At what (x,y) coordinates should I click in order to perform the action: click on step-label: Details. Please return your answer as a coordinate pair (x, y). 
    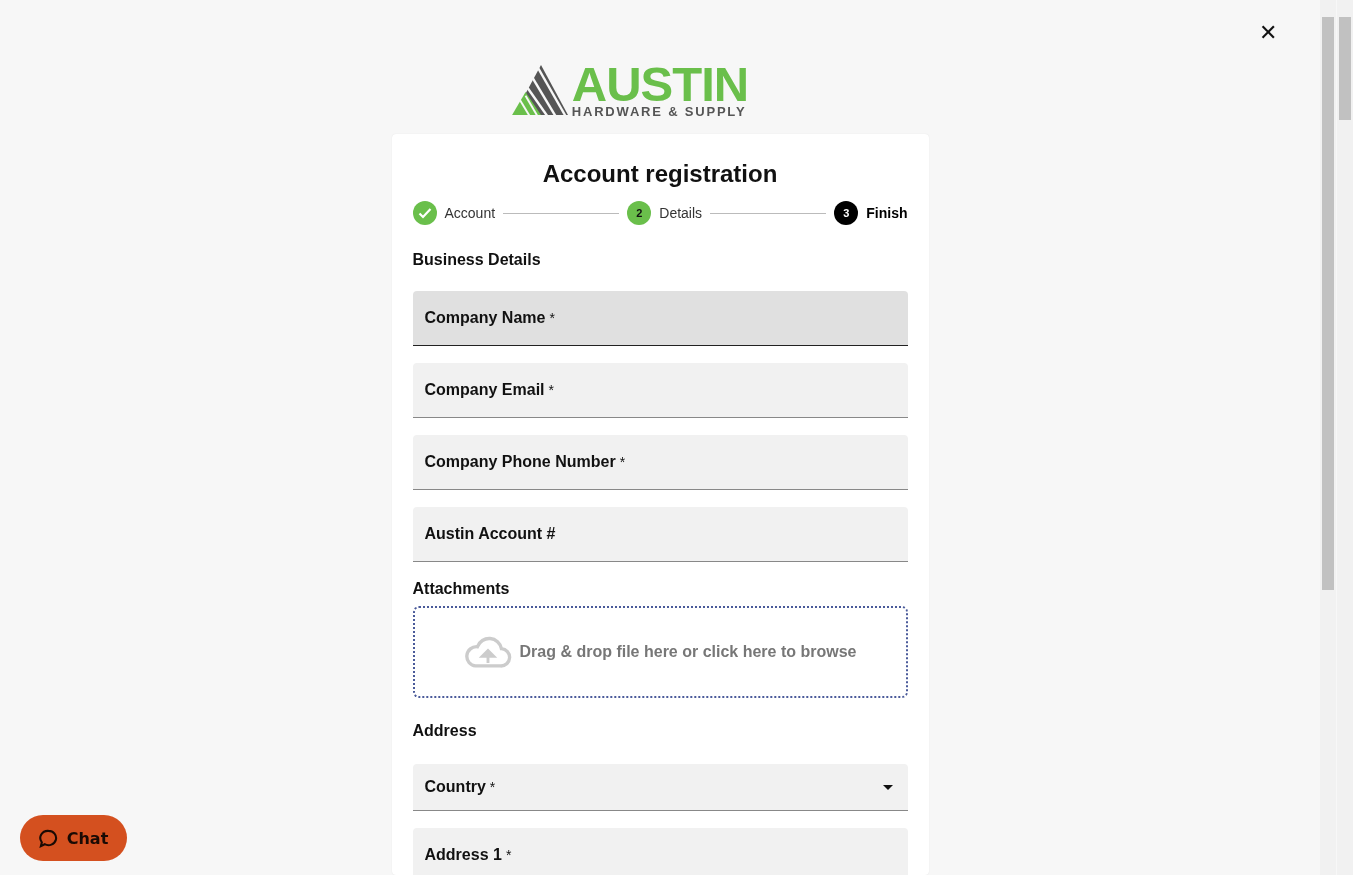
    Looking at the image, I should click on (681, 213).